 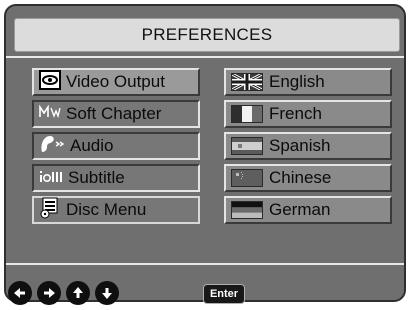 I want to click on enter-label: Enter, so click(x=224, y=294).